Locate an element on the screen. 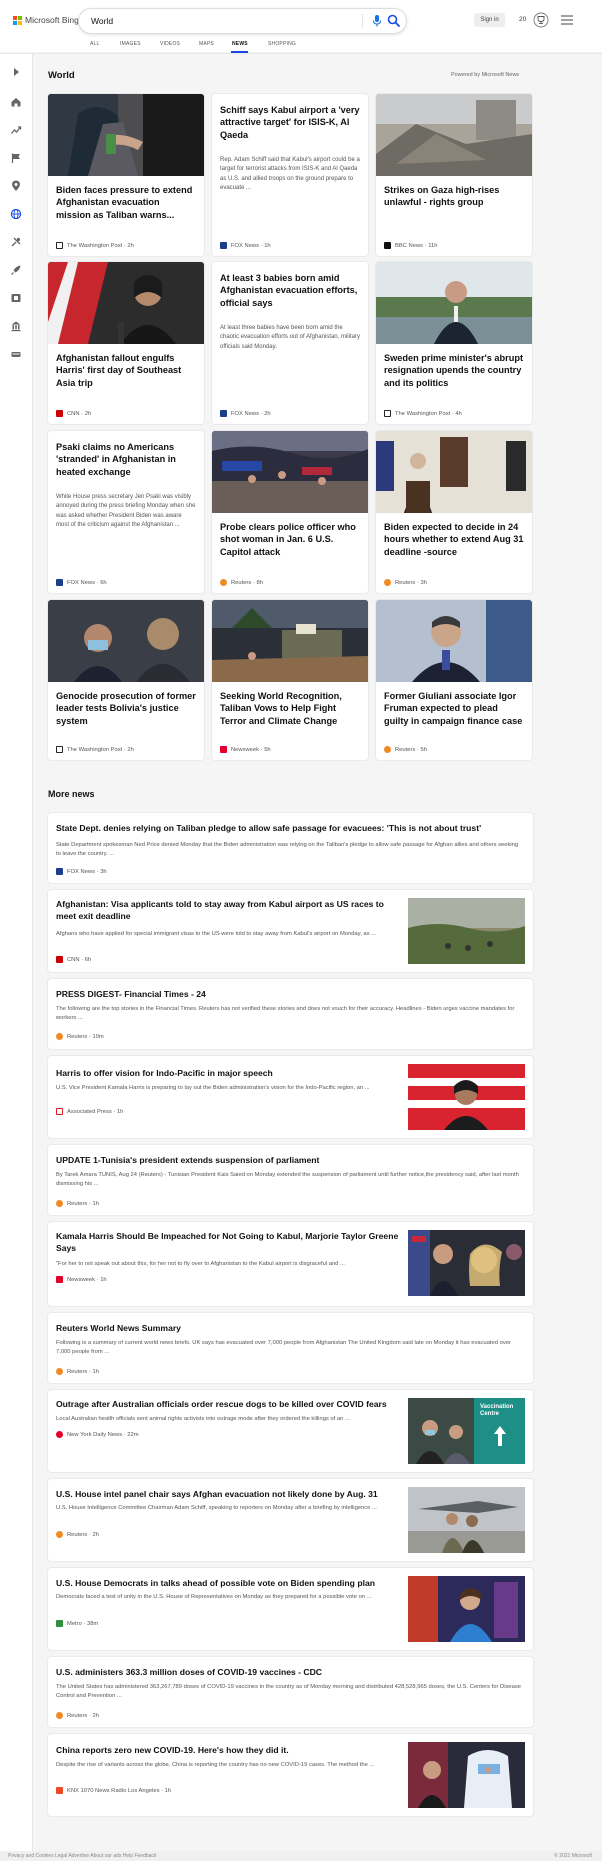  item-headline: Reuters World News Summary is located at coordinates (291, 1329).